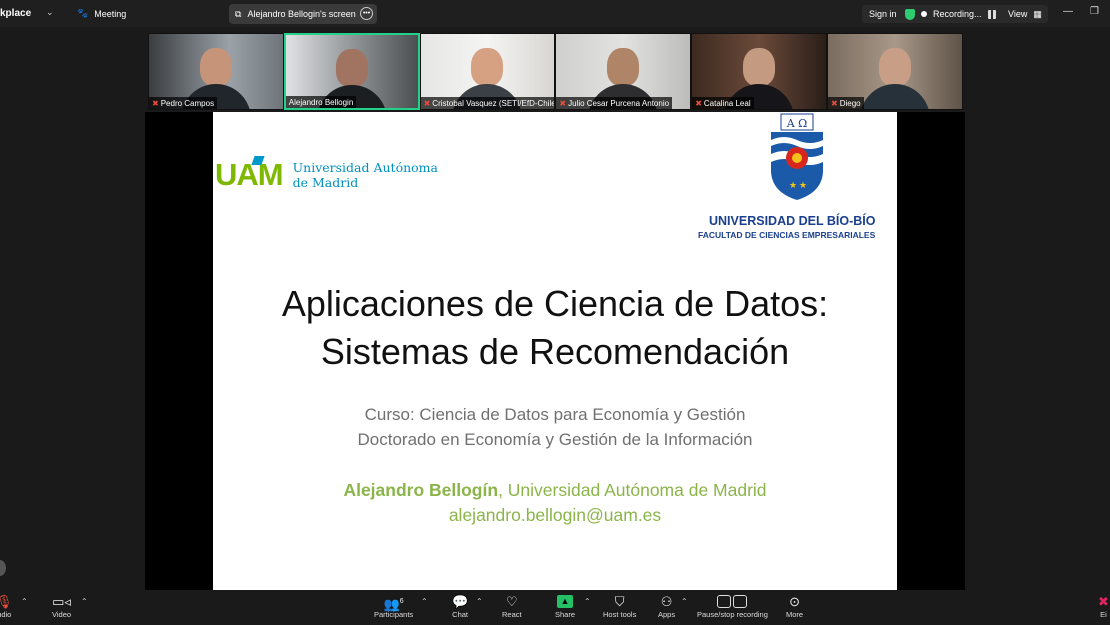 The height and width of the screenshot is (625, 1110). Describe the element at coordinates (366, 13) in the screenshot. I see `more-options-icon: •••` at that location.